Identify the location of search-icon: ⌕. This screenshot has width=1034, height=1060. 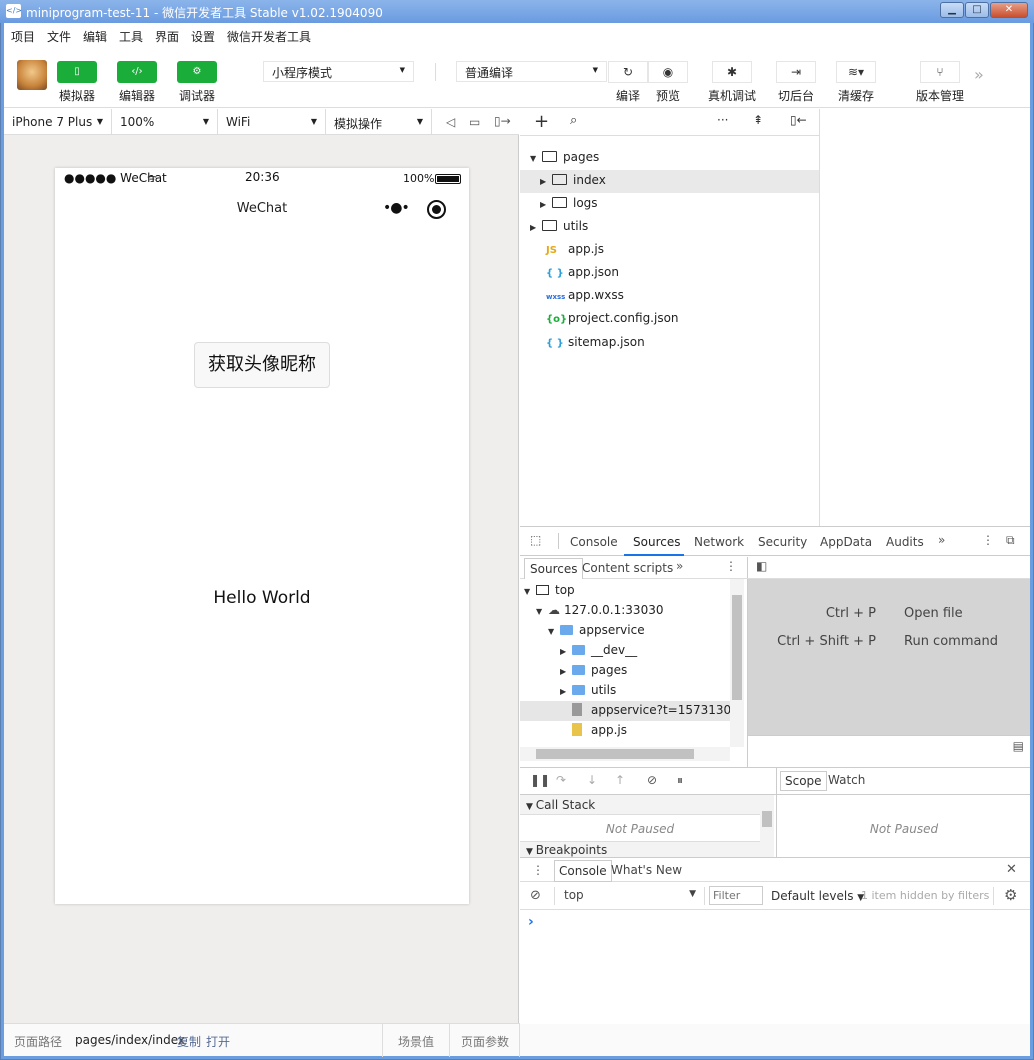
(573, 120).